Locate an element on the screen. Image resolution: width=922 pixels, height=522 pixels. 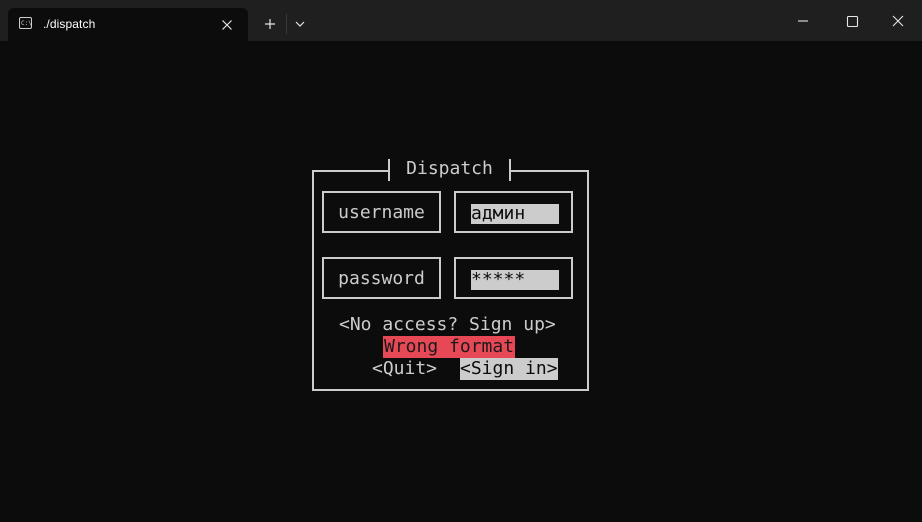
username-label: username is located at coordinates (381, 212).